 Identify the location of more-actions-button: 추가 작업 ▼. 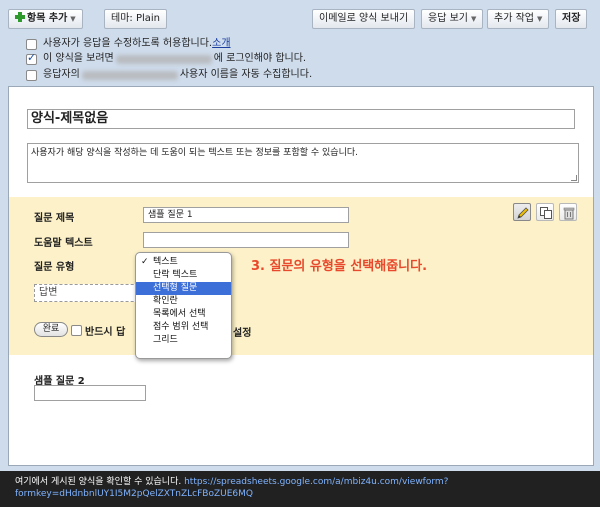
(518, 19).